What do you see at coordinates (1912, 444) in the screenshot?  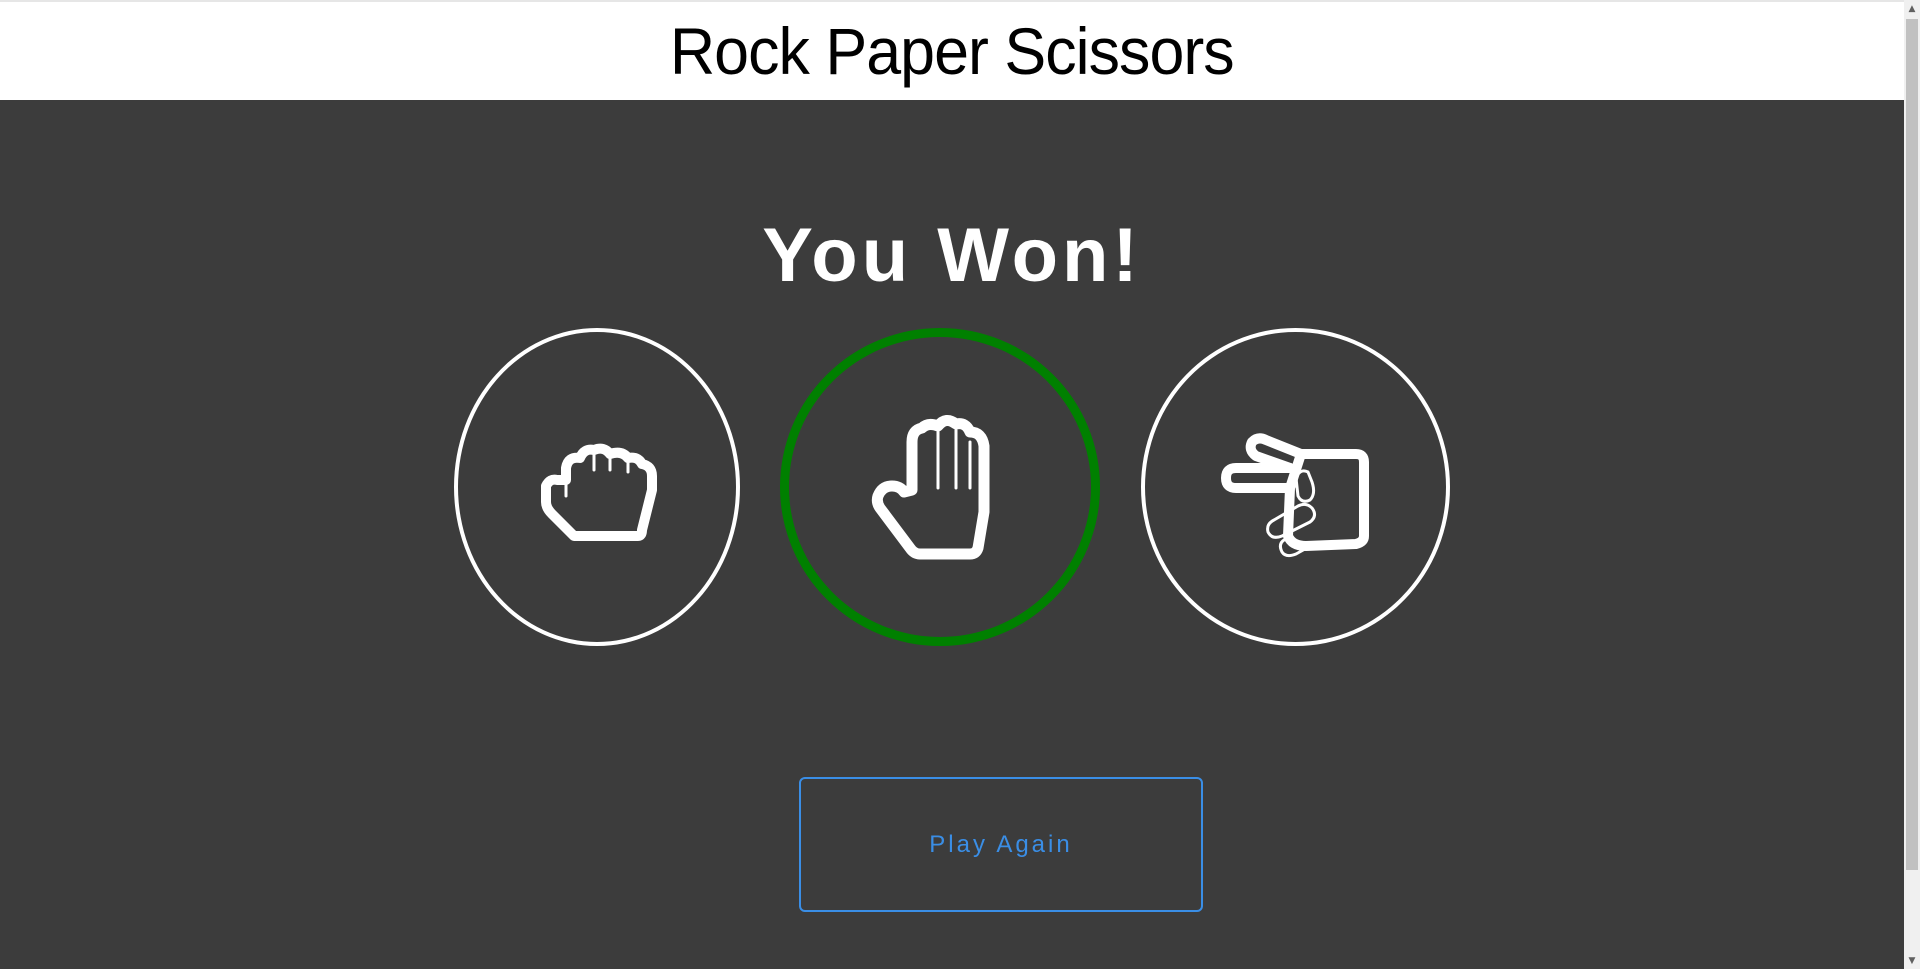 I see `scrollbar-thumb` at bounding box center [1912, 444].